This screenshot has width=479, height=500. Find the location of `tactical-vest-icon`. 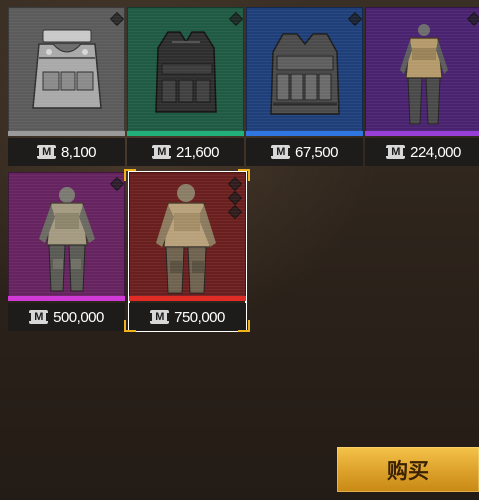

tactical-vest-icon is located at coordinates (186, 72).